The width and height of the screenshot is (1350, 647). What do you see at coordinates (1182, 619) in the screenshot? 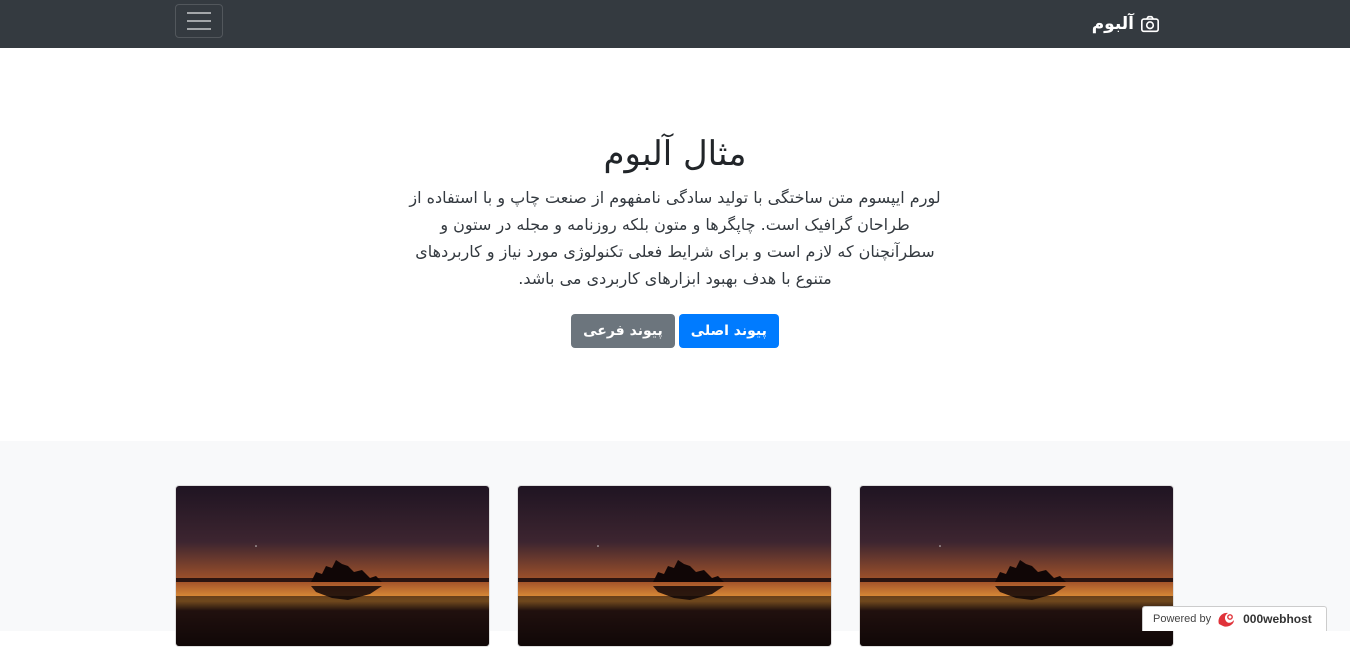
I see `powered-by-label: Powered by` at bounding box center [1182, 619].